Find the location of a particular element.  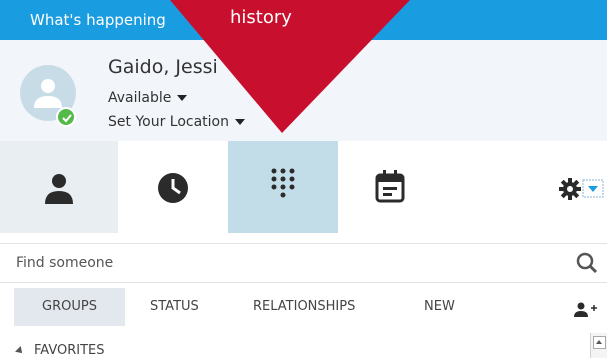

dialpad-icon is located at coordinates (283, 183).